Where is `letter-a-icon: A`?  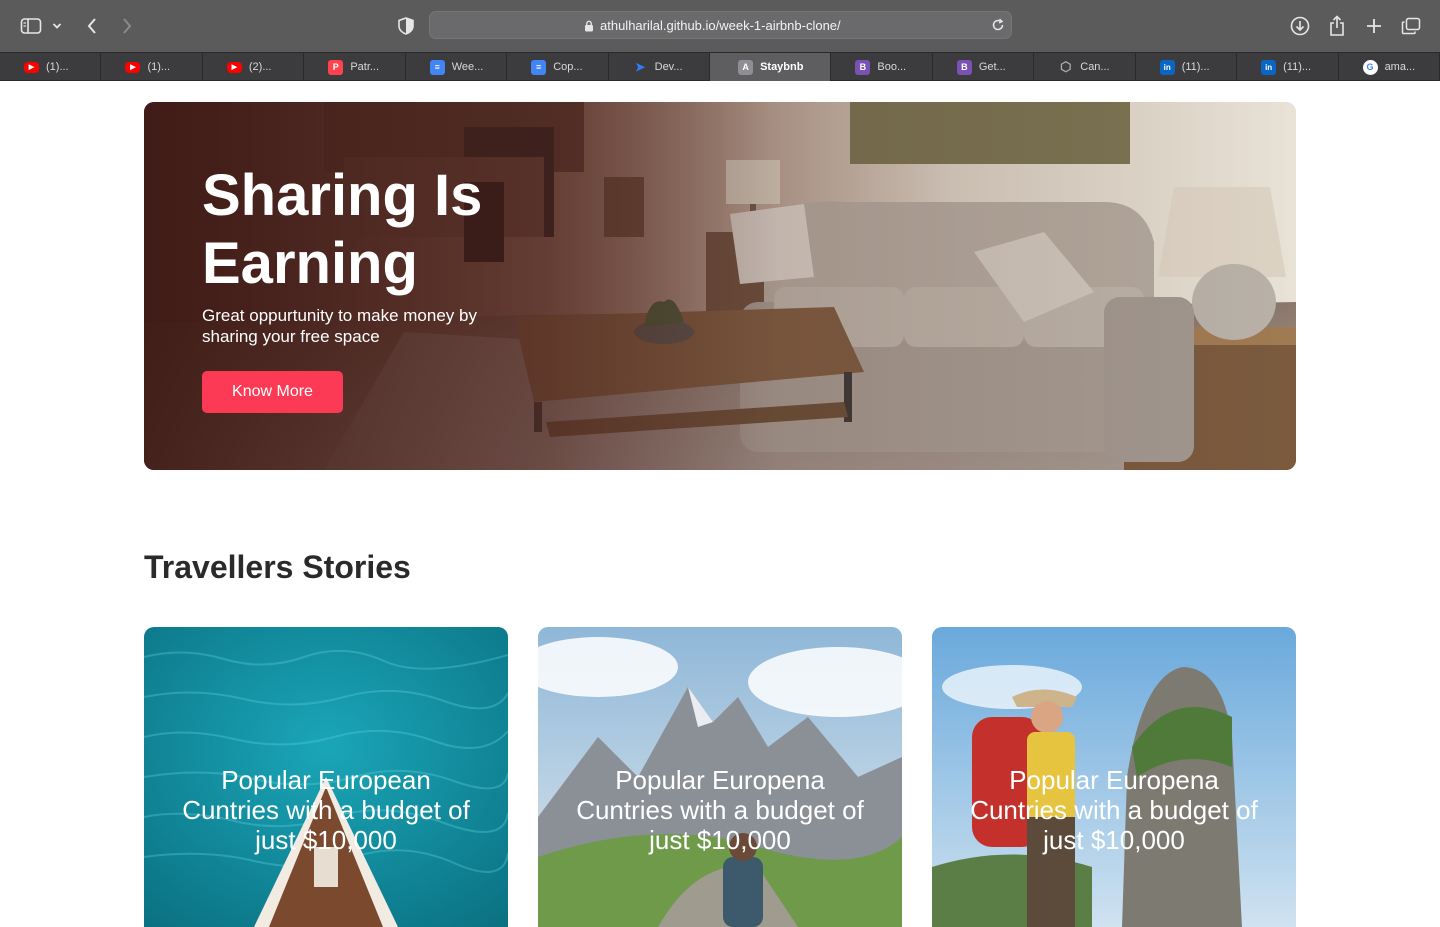 letter-a-icon: A is located at coordinates (746, 67).